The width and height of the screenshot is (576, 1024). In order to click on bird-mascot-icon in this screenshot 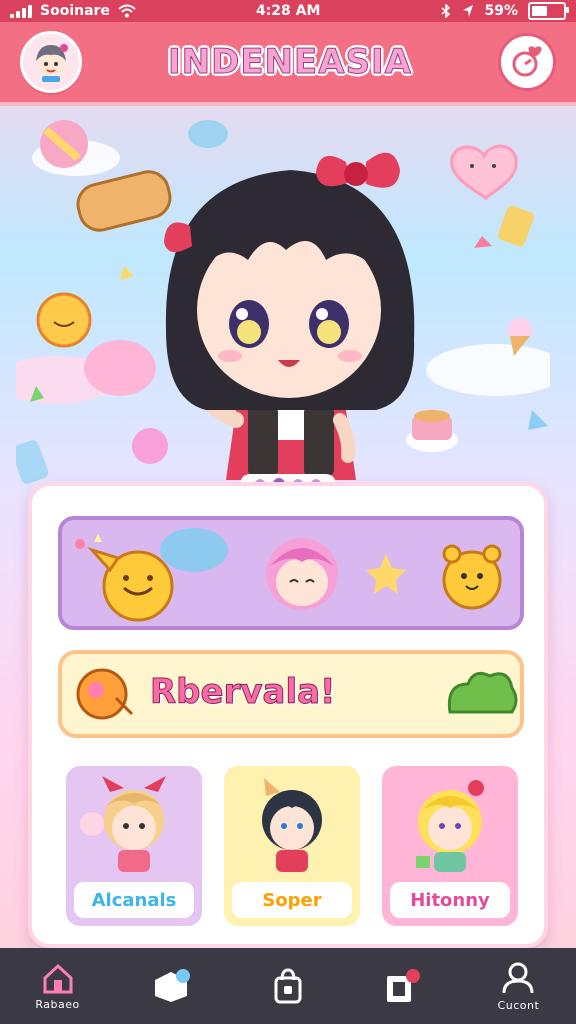, I will do `click(105, 694)`.